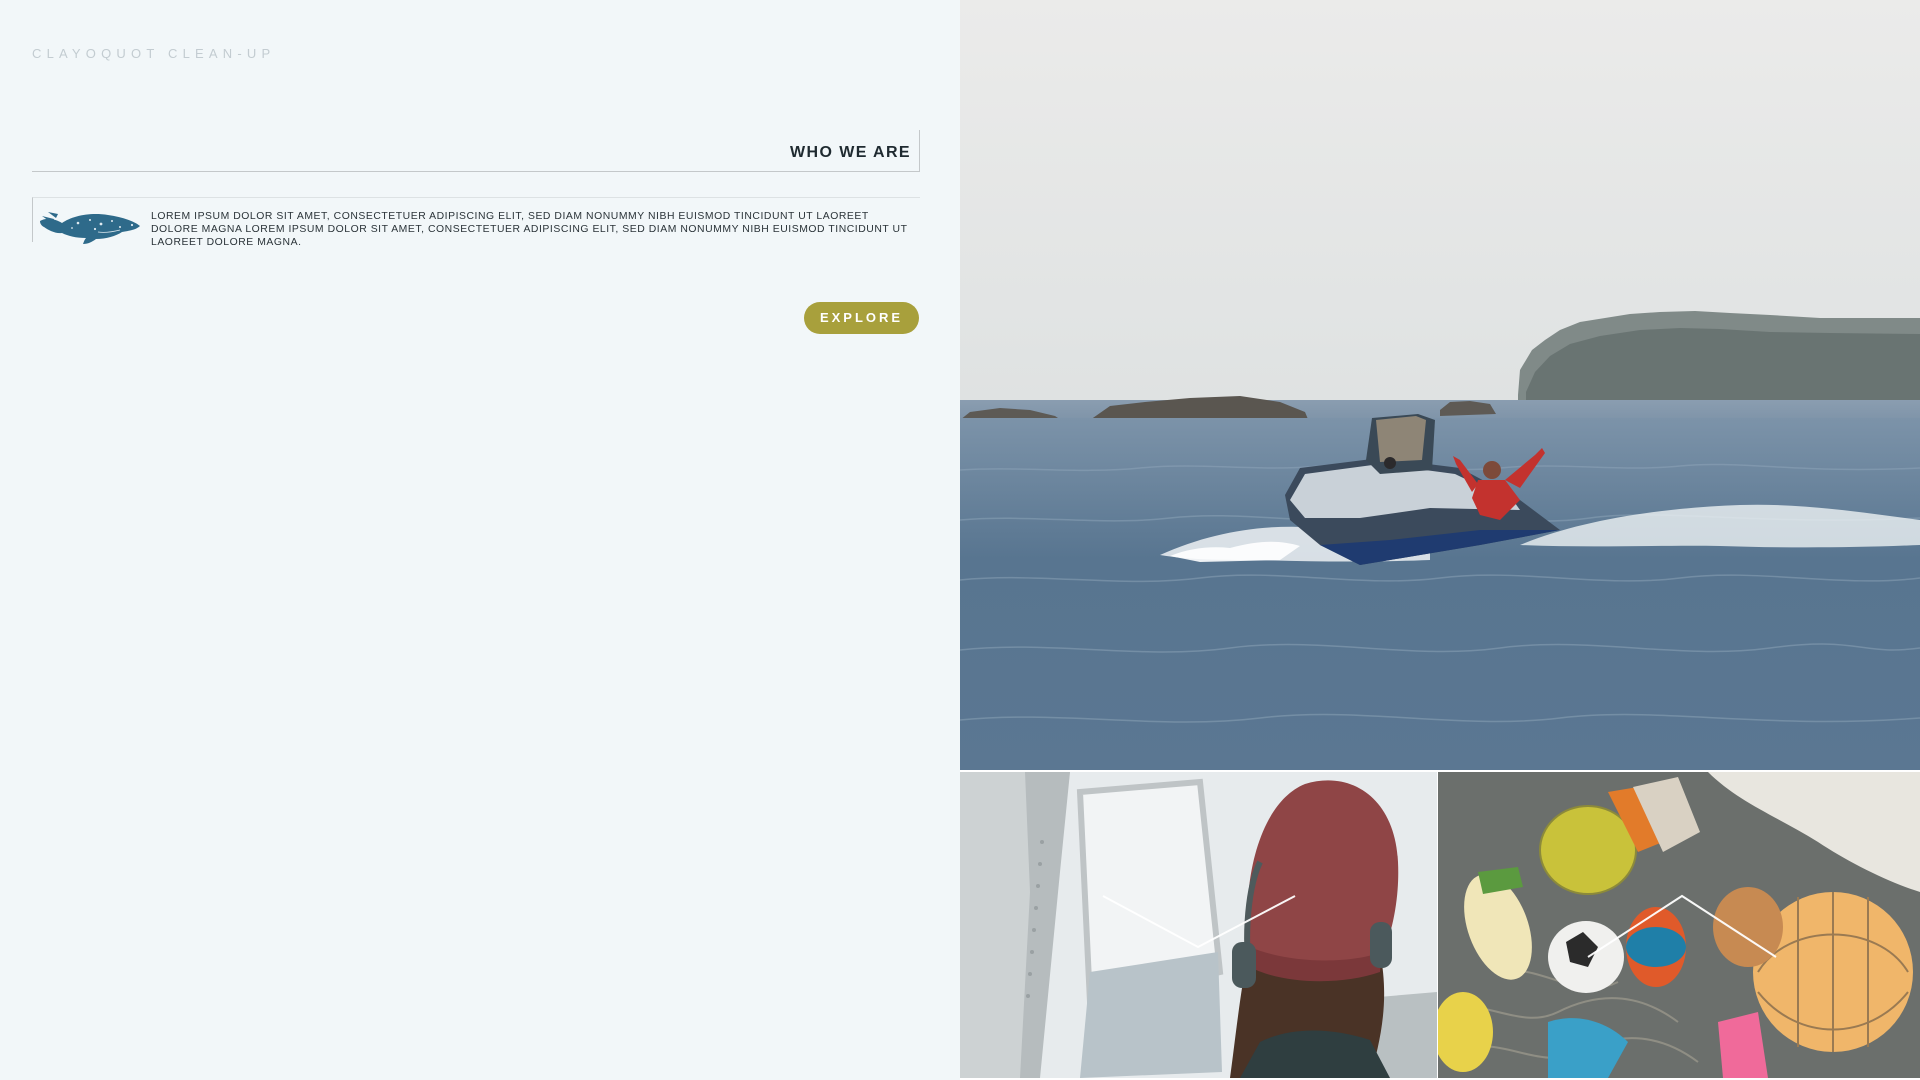  What do you see at coordinates (476, 151) in the screenshot?
I see `section-heading-frame: WHO WE ARE` at bounding box center [476, 151].